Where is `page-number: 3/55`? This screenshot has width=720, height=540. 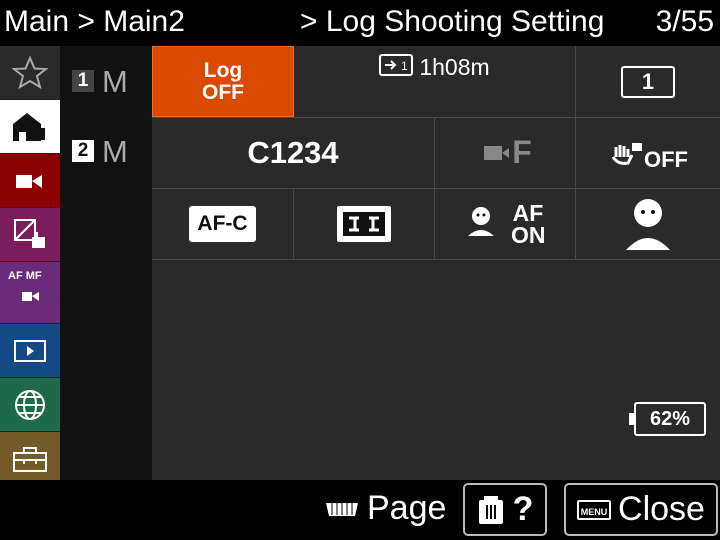
page-number: 3/55 is located at coordinates (684, 21).